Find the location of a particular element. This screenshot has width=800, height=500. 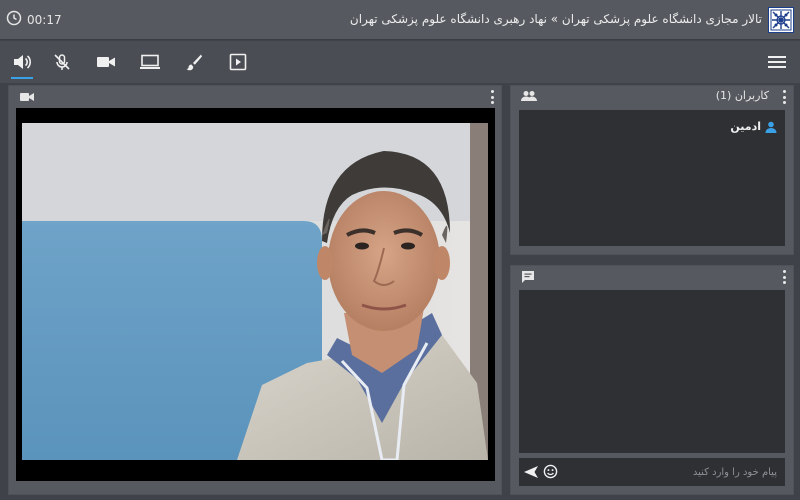

chat-icon is located at coordinates (528, 277).